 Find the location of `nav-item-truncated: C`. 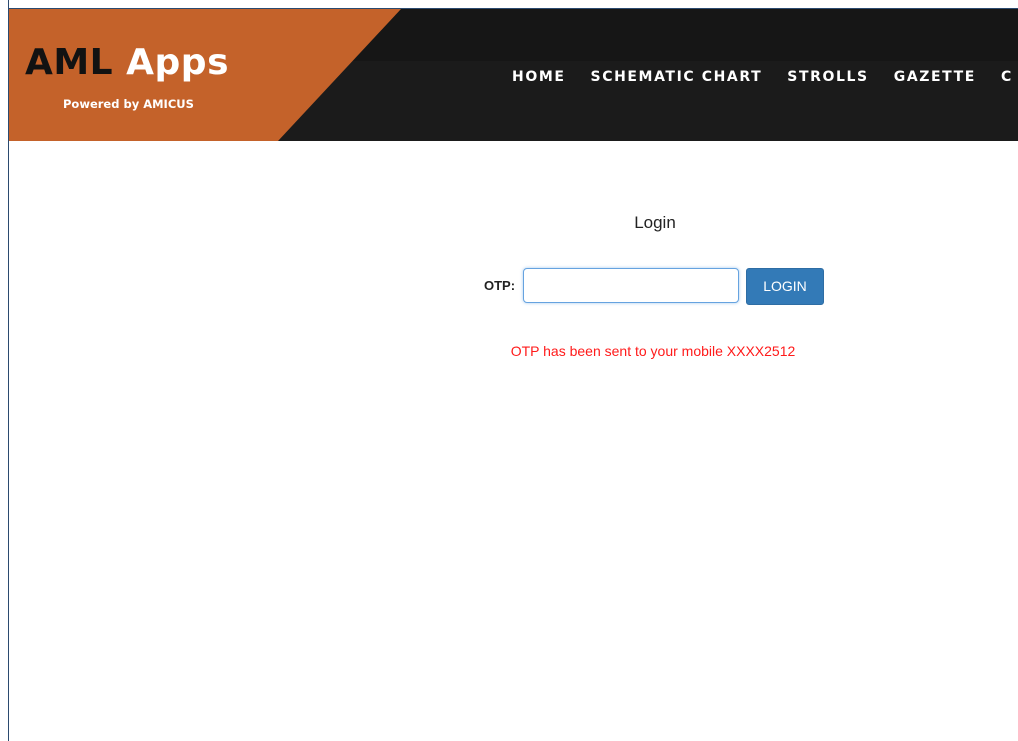

nav-item-truncated: C is located at coordinates (1007, 77).